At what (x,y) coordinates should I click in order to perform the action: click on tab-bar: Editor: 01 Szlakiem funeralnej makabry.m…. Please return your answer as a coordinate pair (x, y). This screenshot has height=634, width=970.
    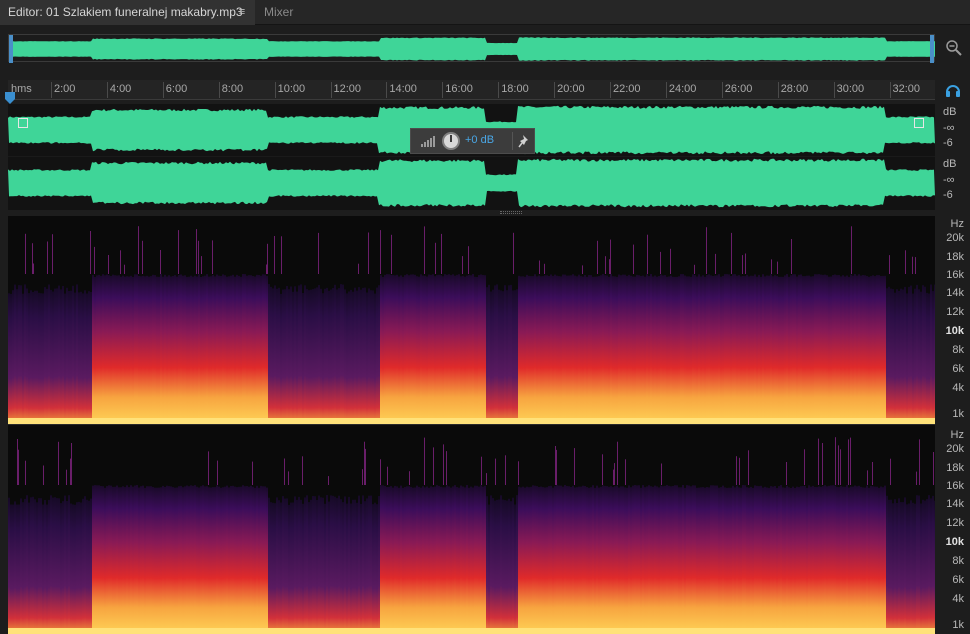
    Looking at the image, I should click on (485, 12).